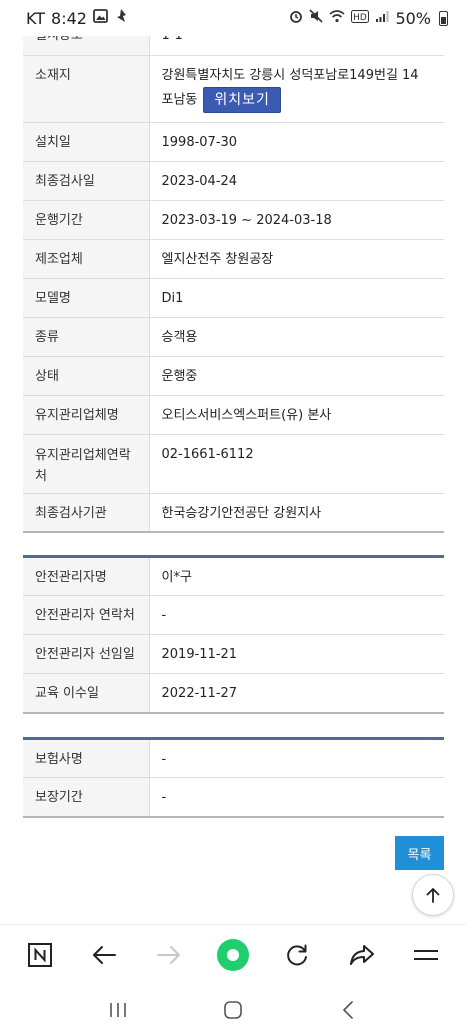 This screenshot has width=466, height=1036. Describe the element at coordinates (100, 18) in the screenshot. I see `gallery-icon` at that location.